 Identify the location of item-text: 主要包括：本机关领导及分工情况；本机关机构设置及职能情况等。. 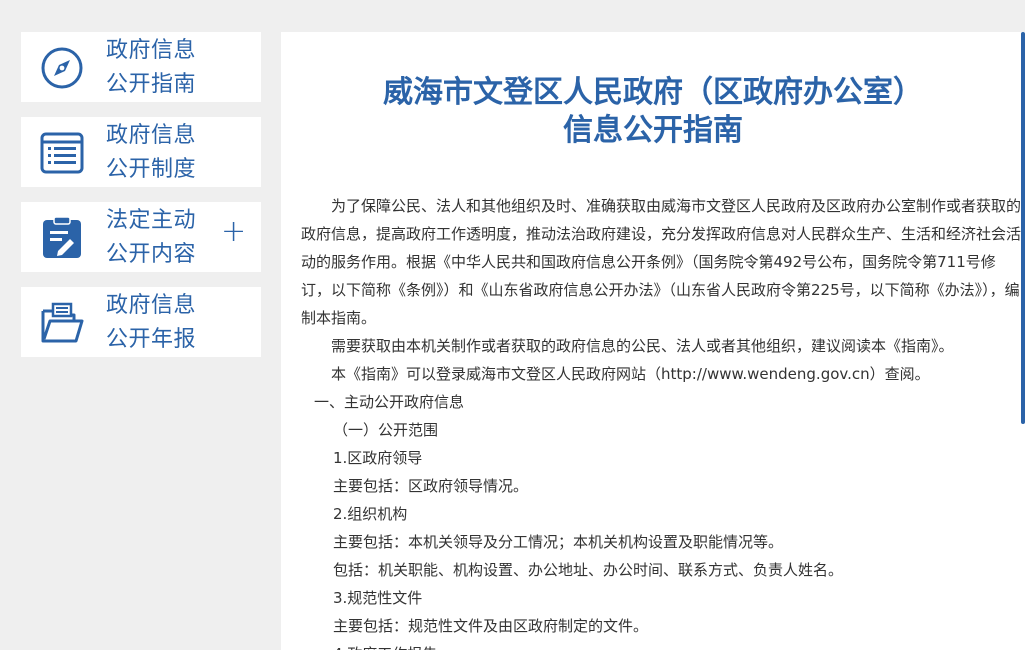
(558, 542).